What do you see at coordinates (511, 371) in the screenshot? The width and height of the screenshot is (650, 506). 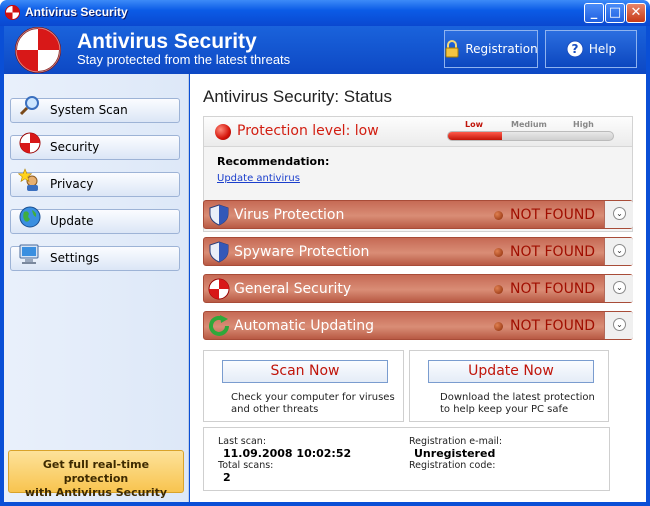 I see `update-now-button: Update Now` at bounding box center [511, 371].